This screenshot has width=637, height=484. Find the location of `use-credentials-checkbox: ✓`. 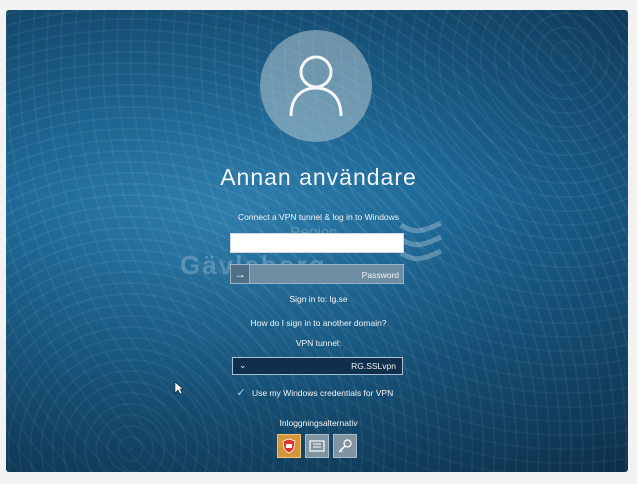

use-credentials-checkbox: ✓ is located at coordinates (241, 393).